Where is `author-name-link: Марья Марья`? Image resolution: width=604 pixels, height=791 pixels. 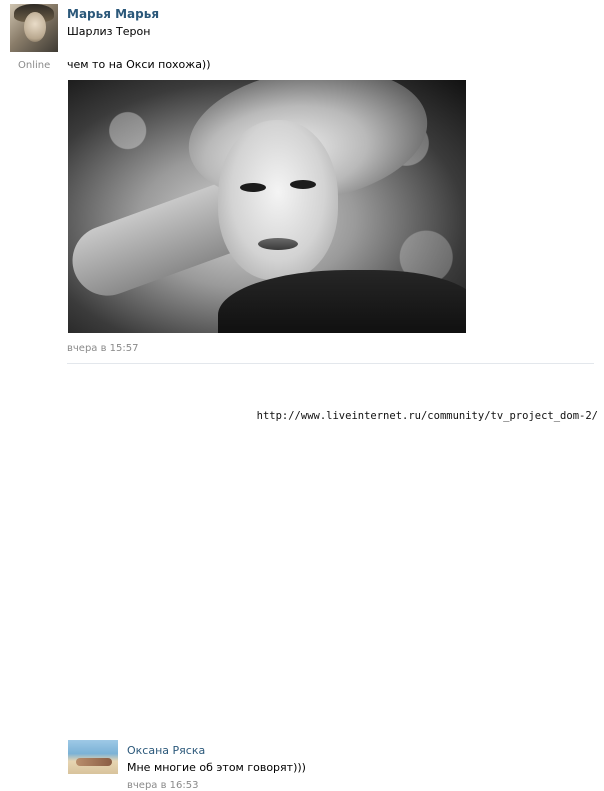 author-name-link: Марья Марья is located at coordinates (113, 14).